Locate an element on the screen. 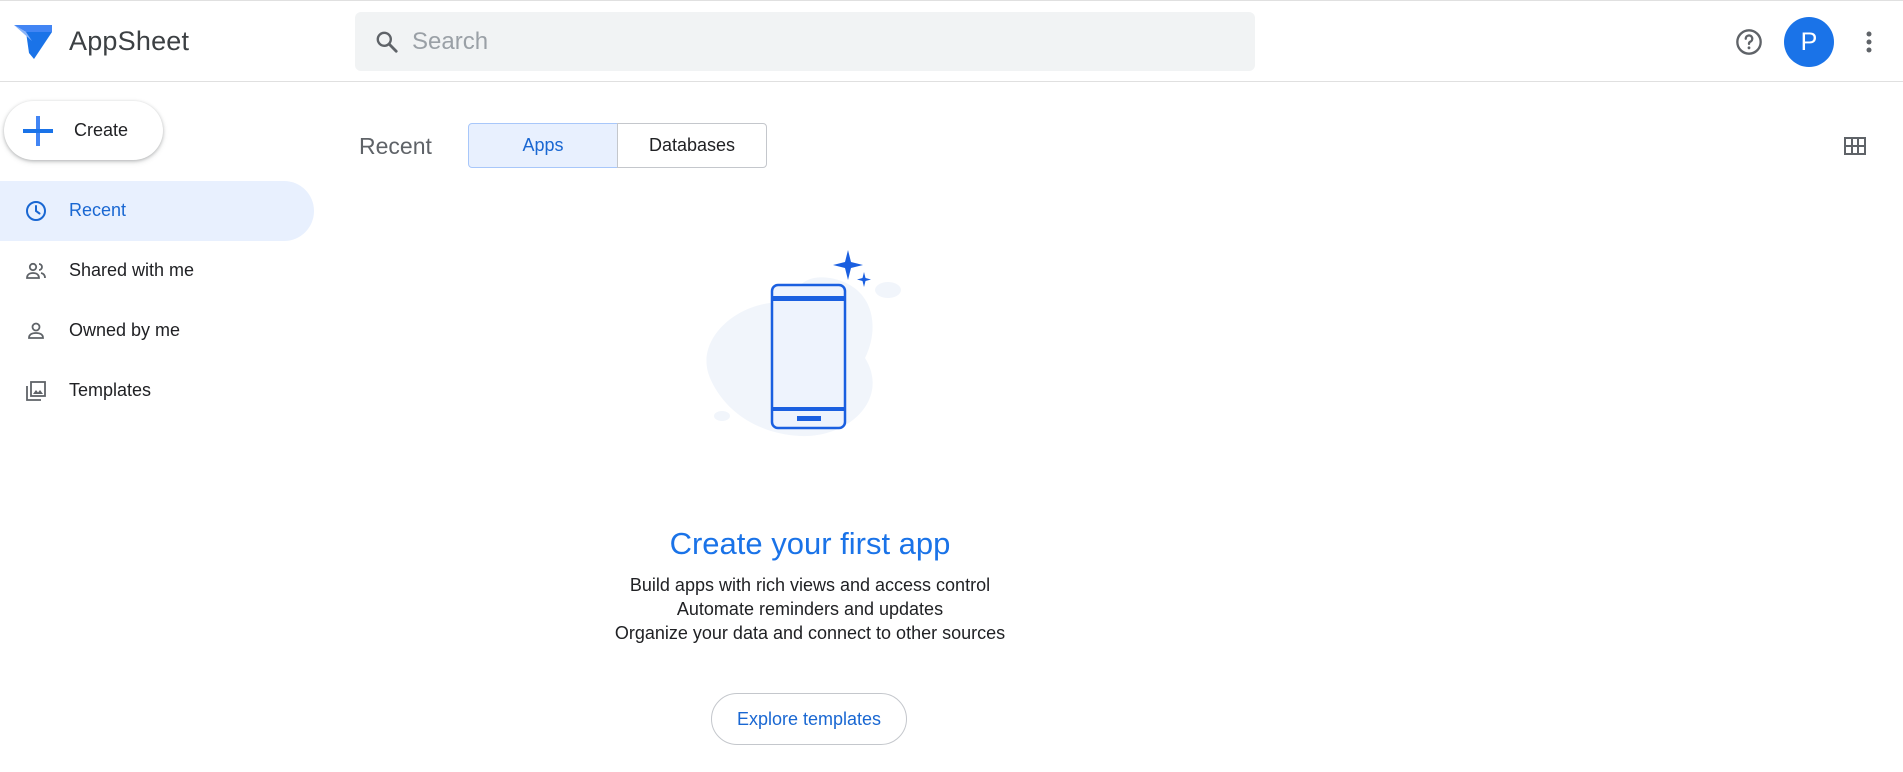 This screenshot has width=1903, height=772. tab-databases: Databases is located at coordinates (692, 145).